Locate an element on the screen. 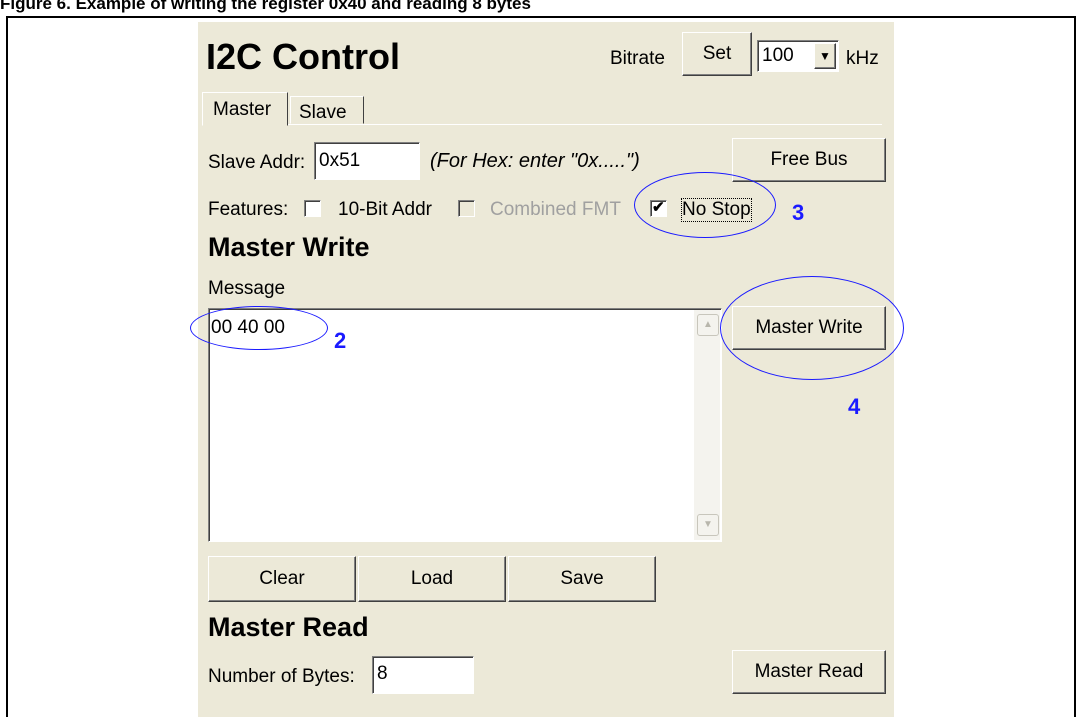  annotation-3: 3 is located at coordinates (798, 212).